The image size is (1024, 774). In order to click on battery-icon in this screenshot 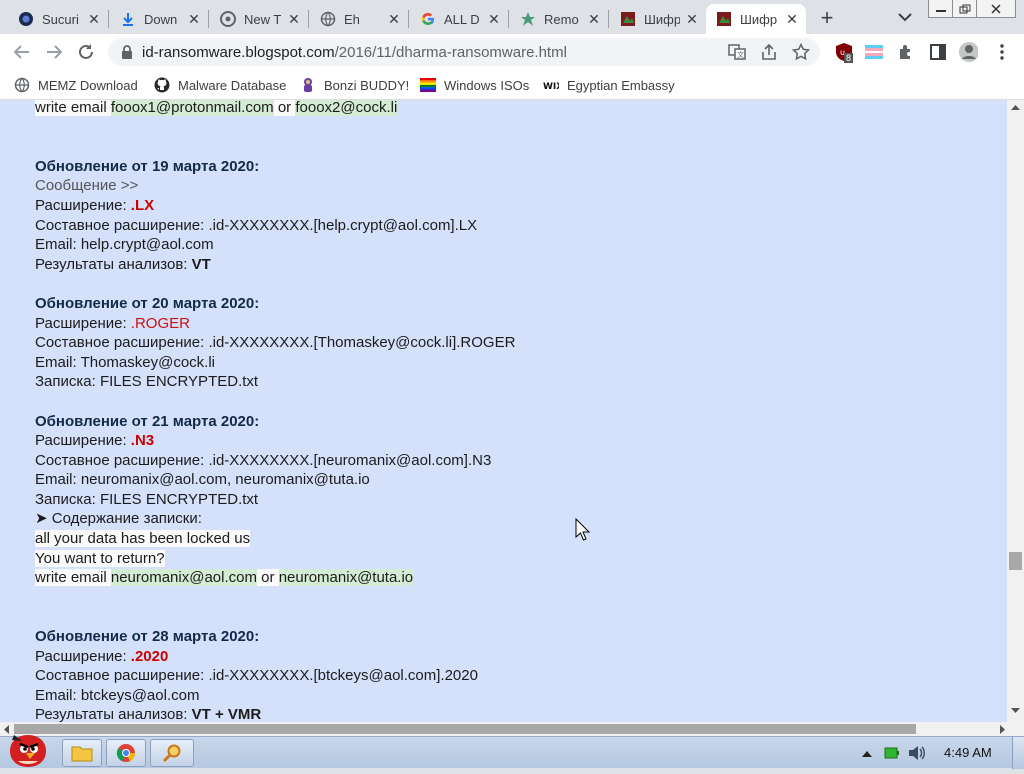, I will do `click(892, 753)`.